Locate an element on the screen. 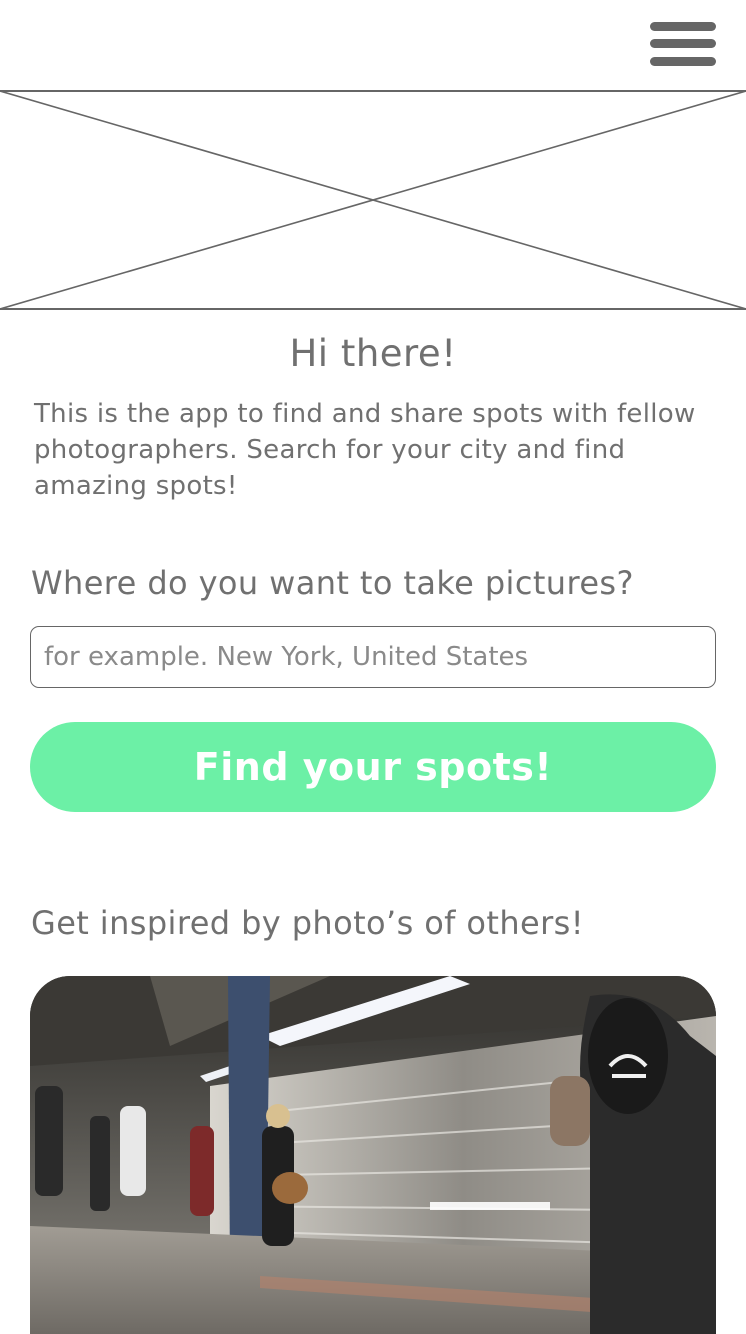  inspiration-heading: Get inspired by photo’s of others! is located at coordinates (307, 923).